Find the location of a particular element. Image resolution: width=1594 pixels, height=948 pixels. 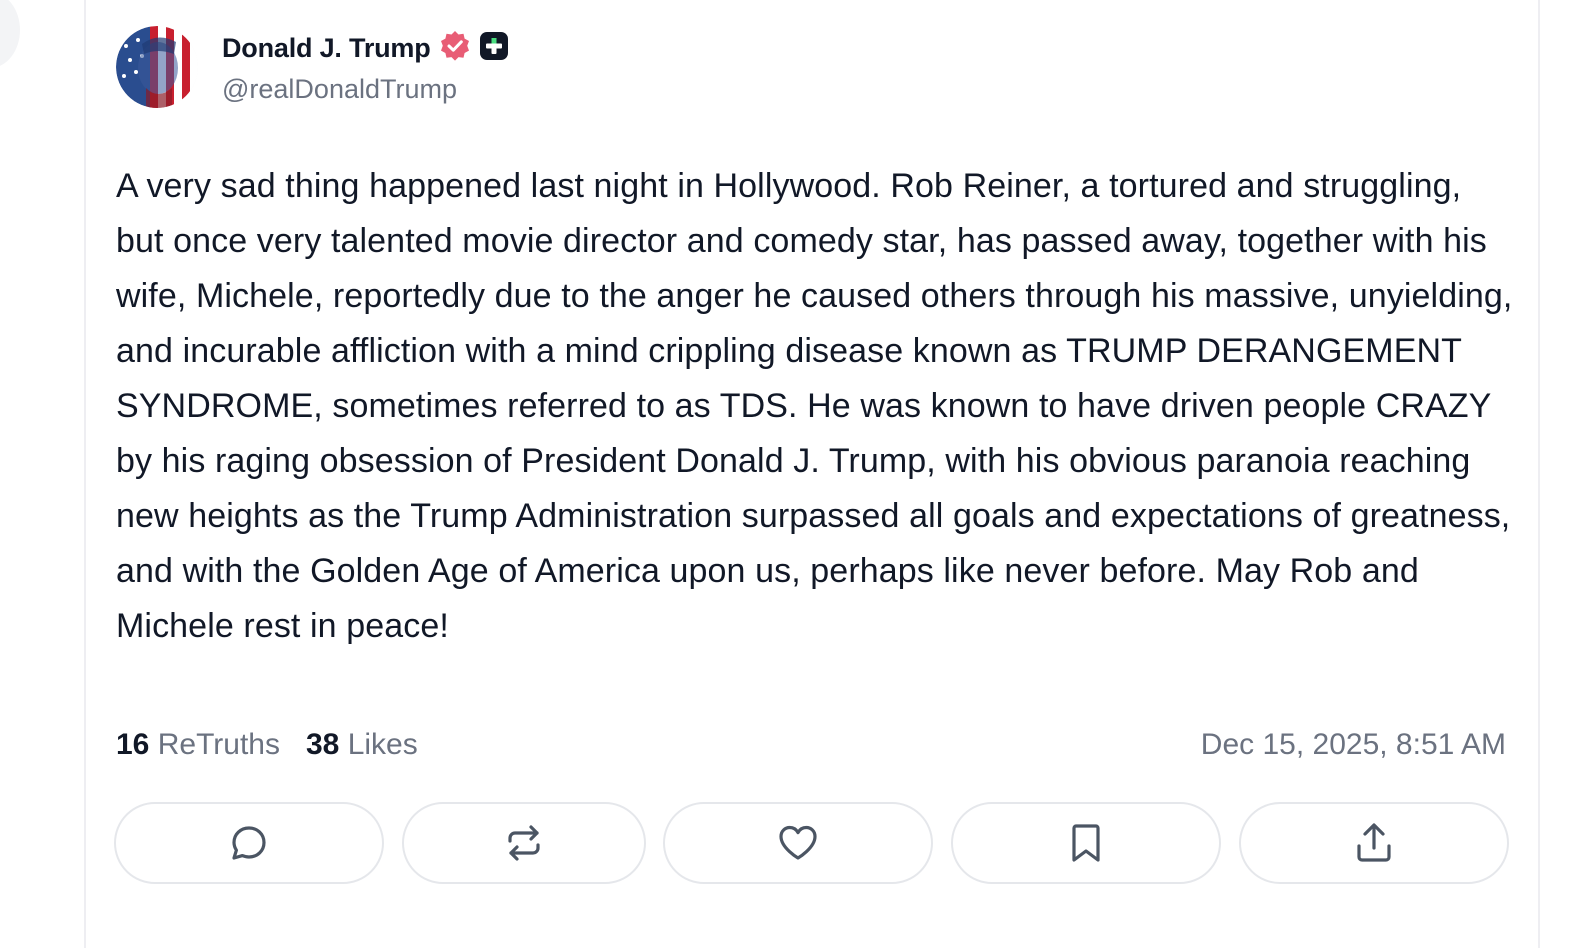

author-display-name: Donald J. Trump is located at coordinates (326, 48).